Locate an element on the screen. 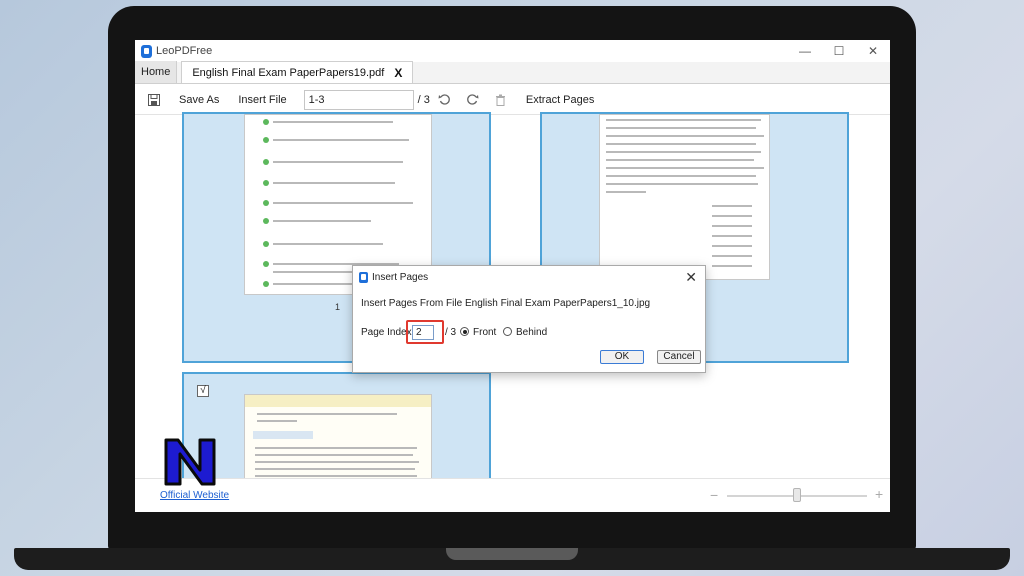  delete-icon is located at coordinates (501, 100).